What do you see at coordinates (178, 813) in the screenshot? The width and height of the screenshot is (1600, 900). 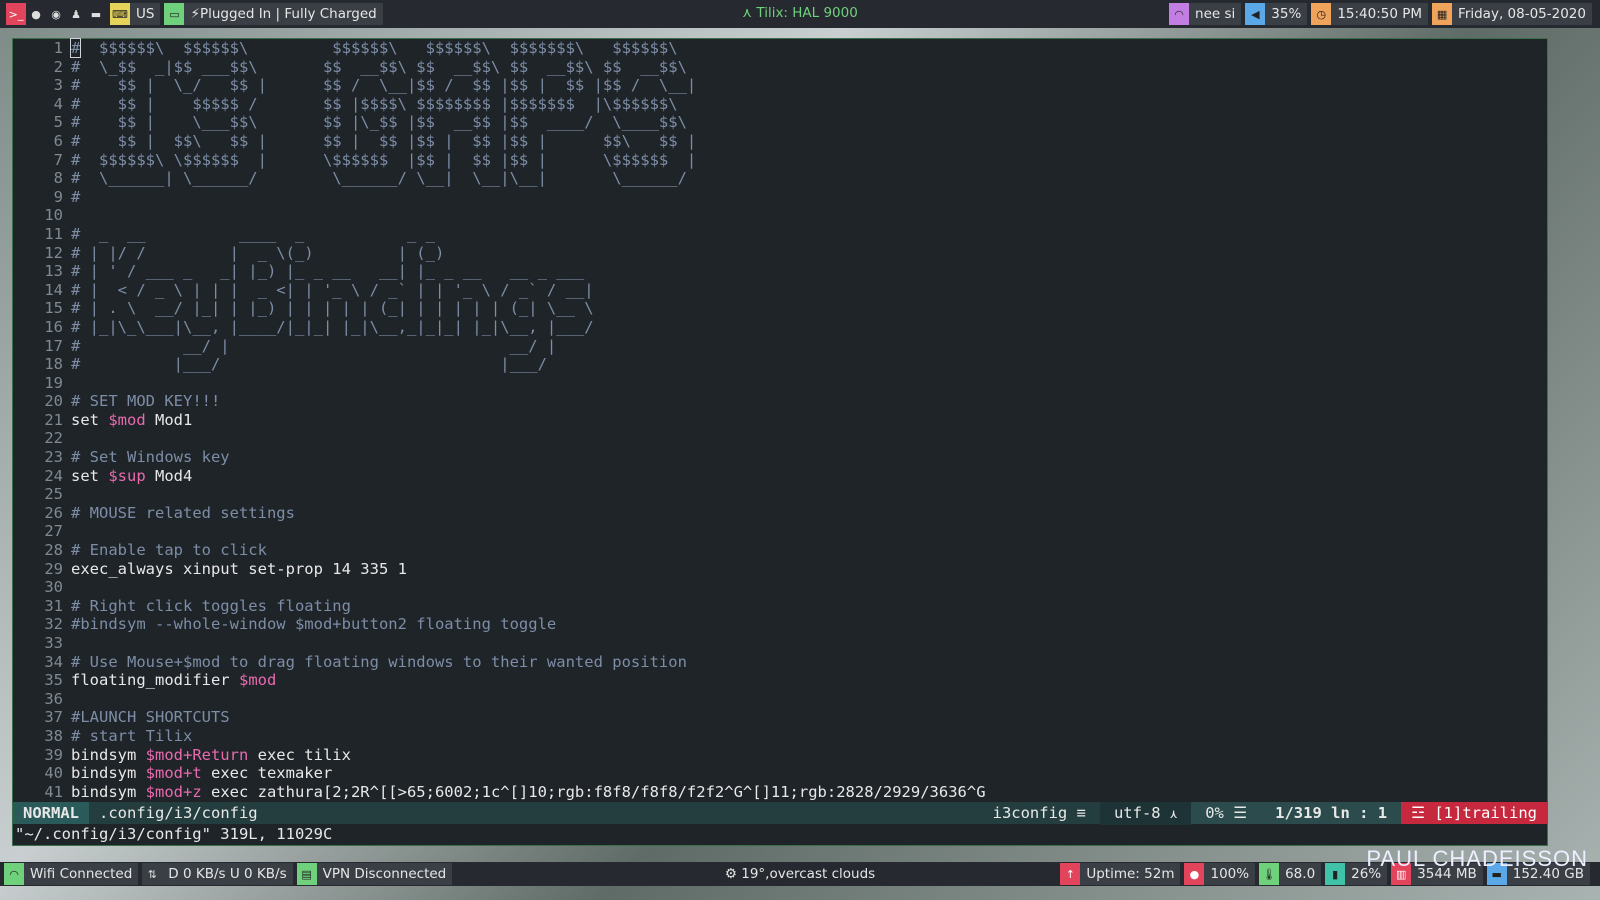 I see `file-name: .config/i3/config` at bounding box center [178, 813].